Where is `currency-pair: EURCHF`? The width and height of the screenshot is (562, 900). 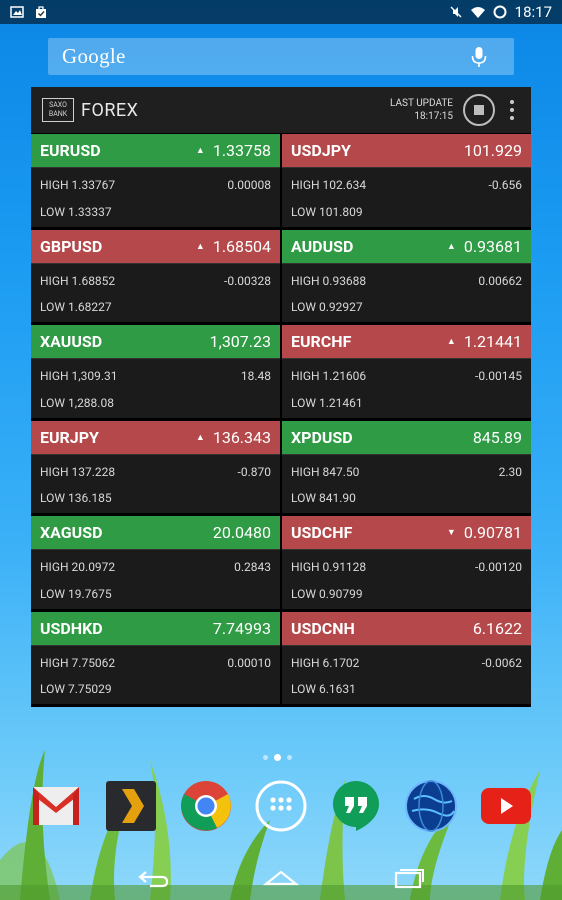 currency-pair: EURCHF is located at coordinates (321, 341).